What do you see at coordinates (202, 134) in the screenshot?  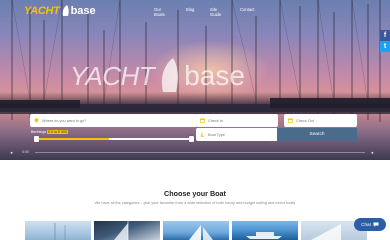 I see `boat-icon` at bounding box center [202, 134].